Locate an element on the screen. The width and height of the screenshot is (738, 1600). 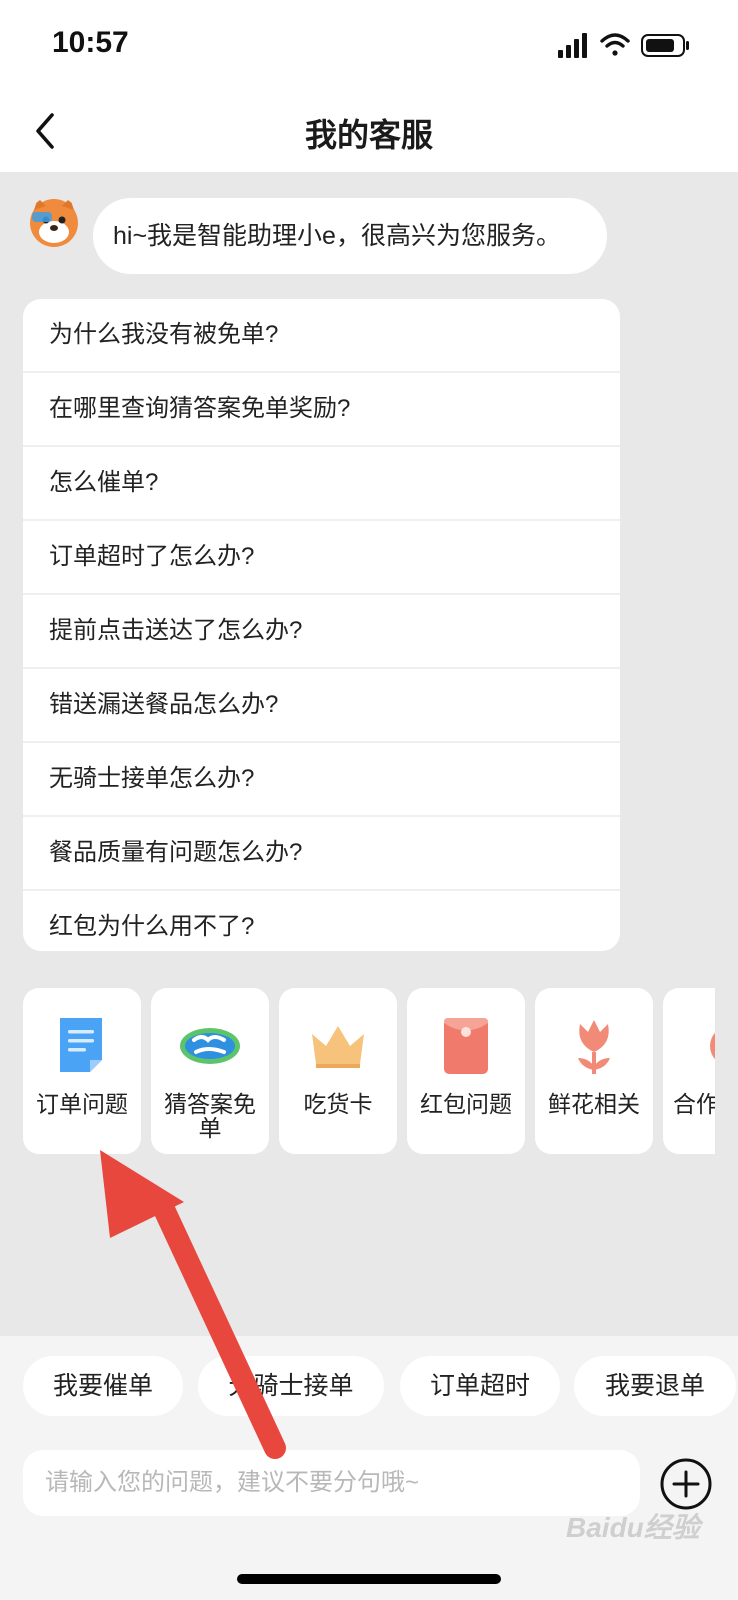
faq-item: 在哪里查询猜答案免单奖励? is located at coordinates (321, 410).